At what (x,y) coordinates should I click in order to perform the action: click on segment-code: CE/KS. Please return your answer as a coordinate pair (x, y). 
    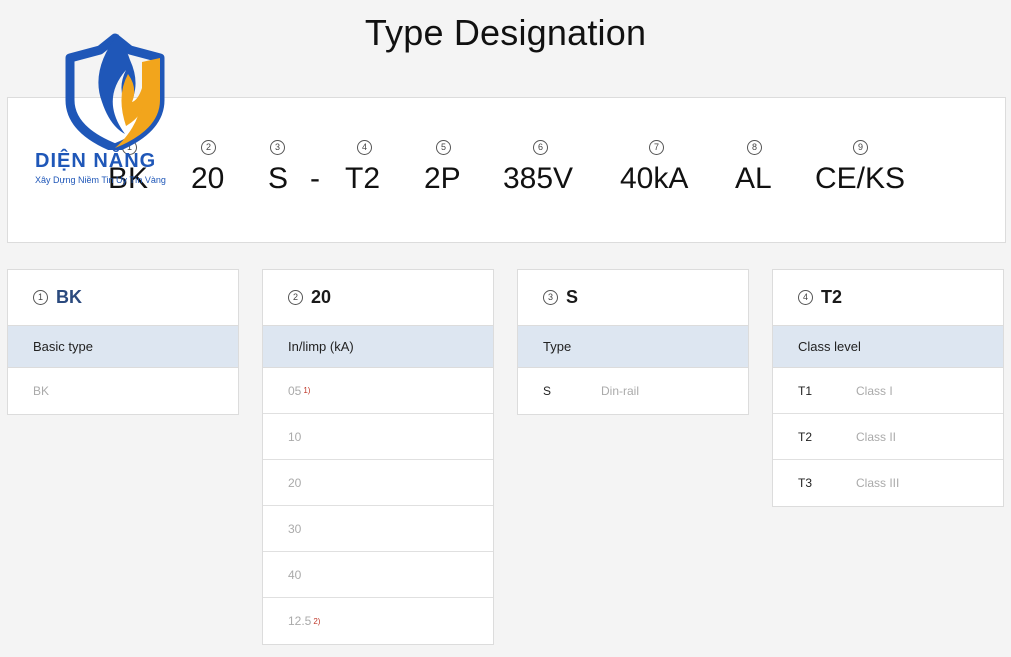
    Looking at the image, I should click on (860, 178).